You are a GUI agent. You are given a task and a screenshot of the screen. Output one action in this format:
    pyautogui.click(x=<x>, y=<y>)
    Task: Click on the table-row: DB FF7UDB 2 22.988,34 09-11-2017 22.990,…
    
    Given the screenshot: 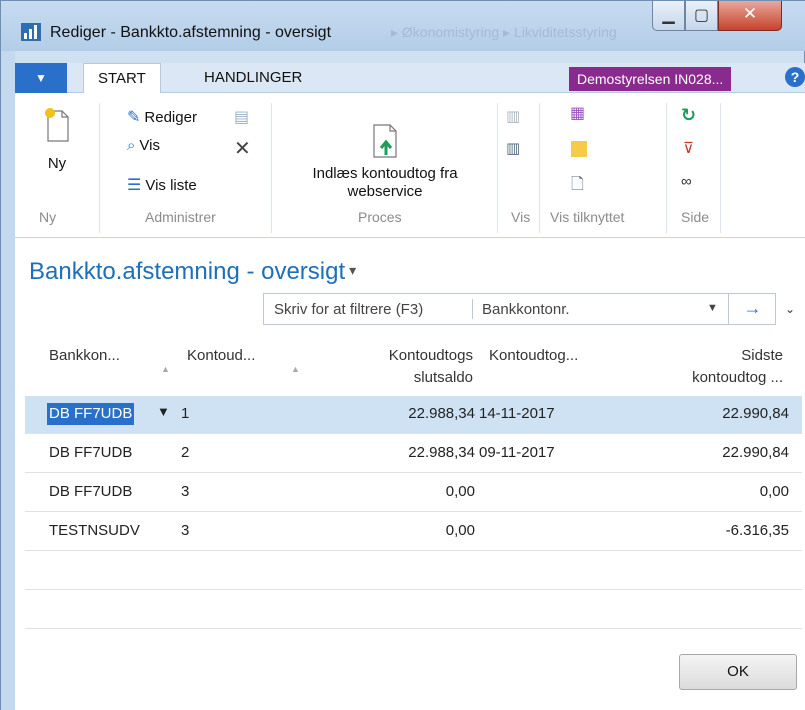 What is the action you would take?
    pyautogui.click(x=413, y=454)
    